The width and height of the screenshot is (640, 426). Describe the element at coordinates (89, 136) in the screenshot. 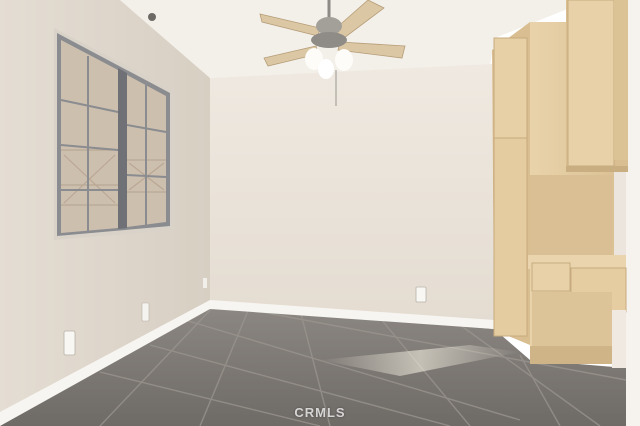

I see `window-pane-left` at that location.